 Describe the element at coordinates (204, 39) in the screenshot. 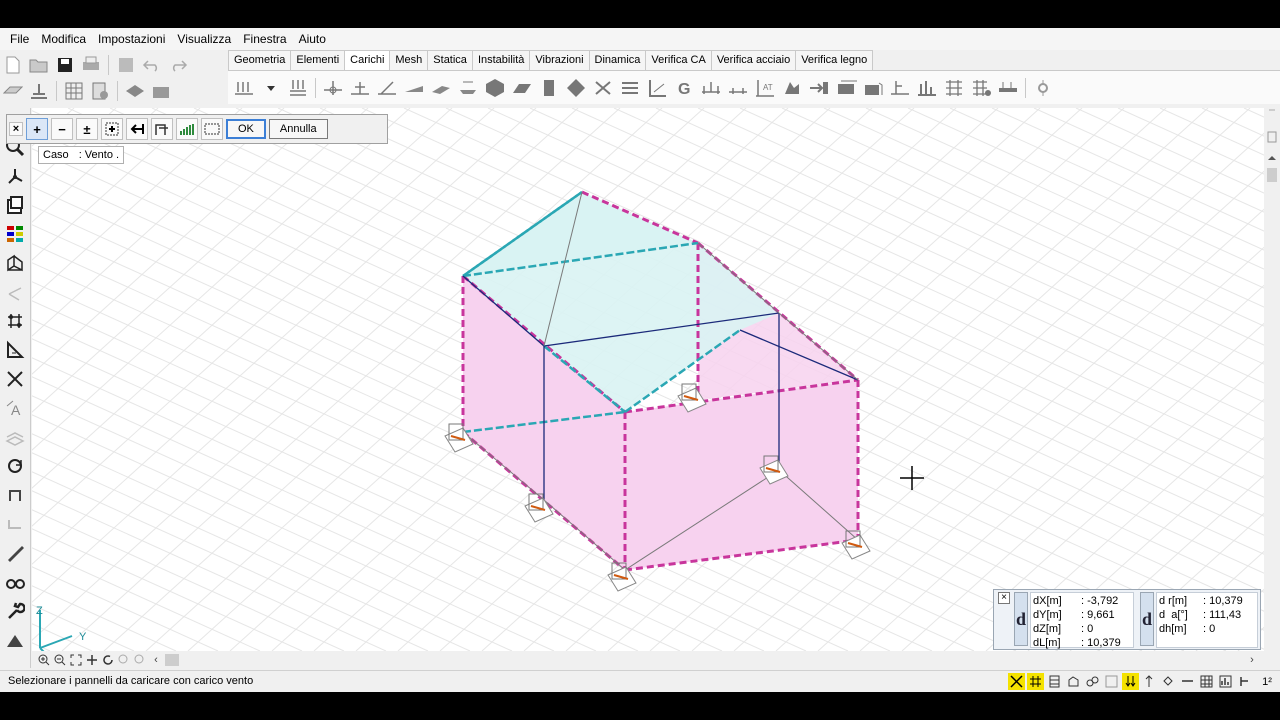

I see `menu-visualizza: Visualizza` at that location.